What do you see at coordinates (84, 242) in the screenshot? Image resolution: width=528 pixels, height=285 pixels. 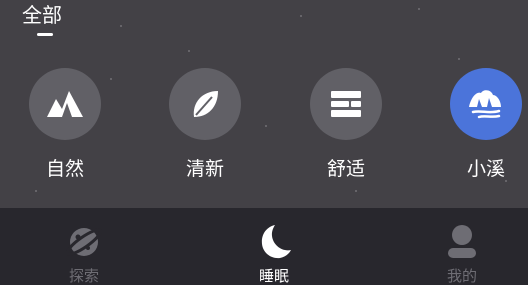 I see `planet-icon` at bounding box center [84, 242].